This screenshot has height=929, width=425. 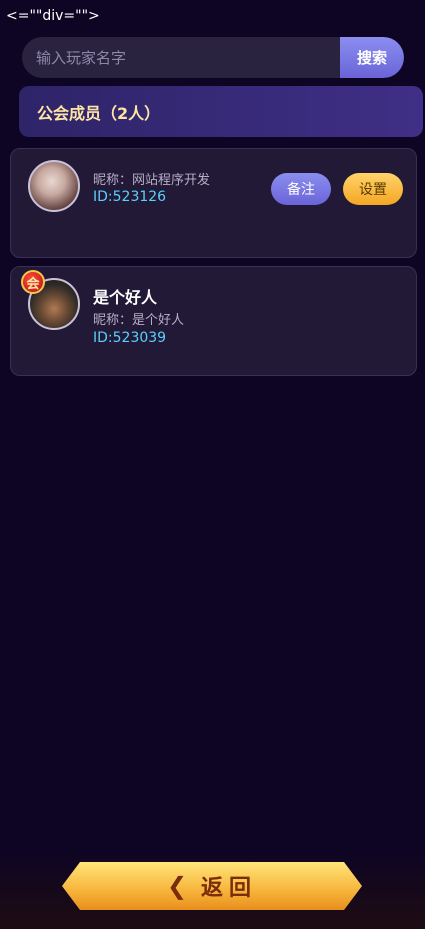 What do you see at coordinates (139, 320) in the screenshot?
I see `member-nickname: 昵称：是个好人` at bounding box center [139, 320].